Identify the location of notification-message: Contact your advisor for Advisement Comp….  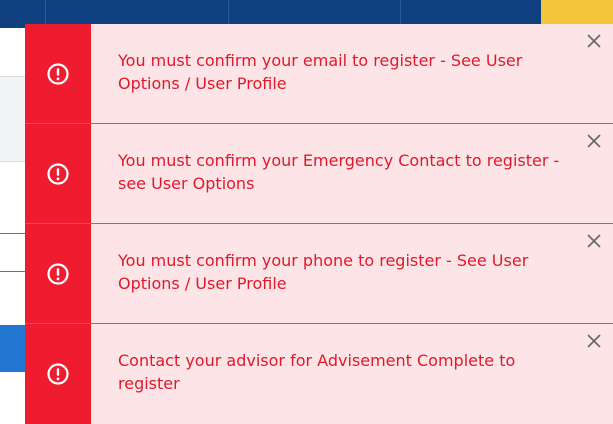
(317, 372).